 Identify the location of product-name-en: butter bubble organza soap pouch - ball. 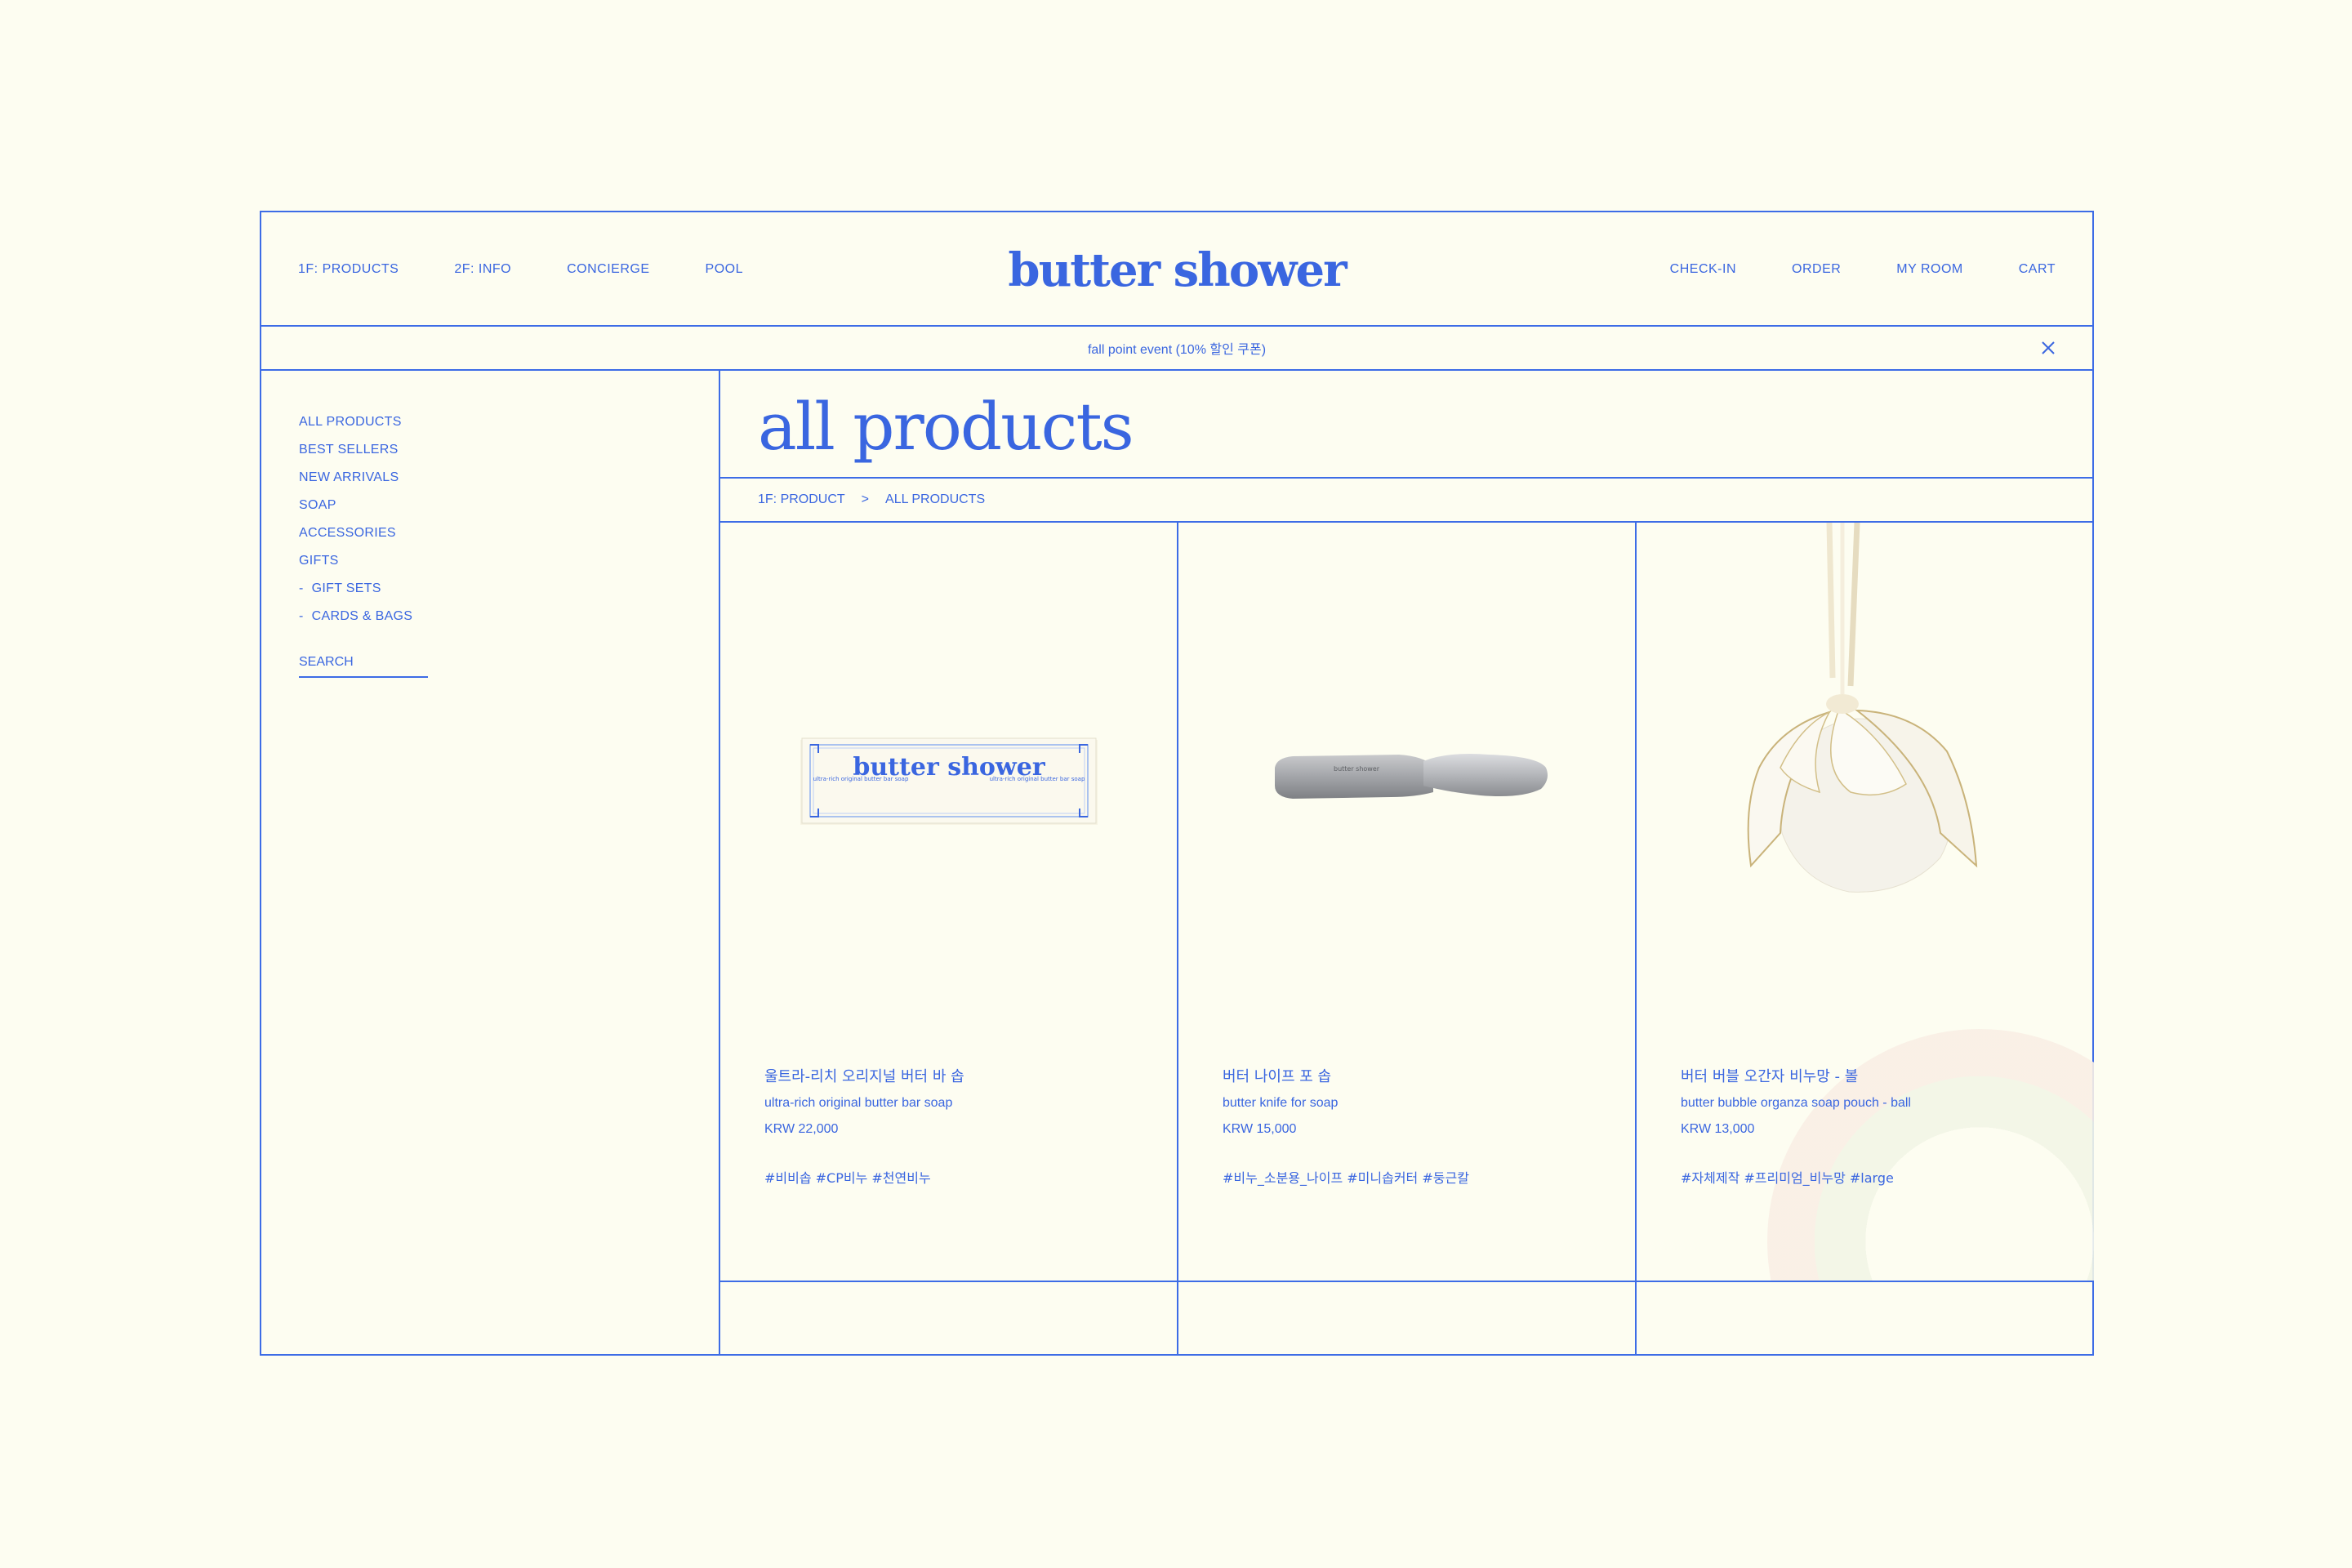
(1796, 1103).